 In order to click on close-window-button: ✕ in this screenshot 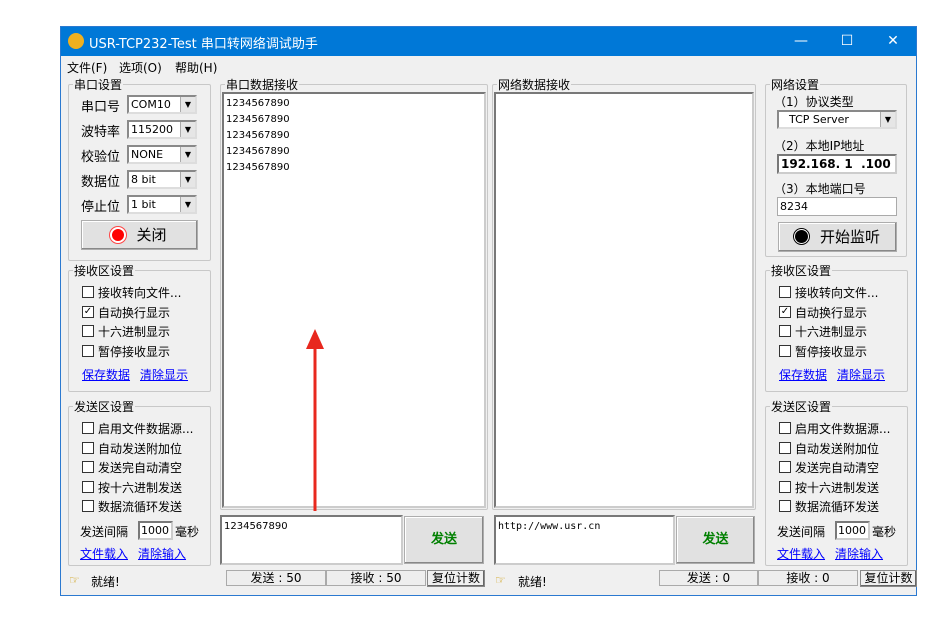, I will do `click(893, 41)`.